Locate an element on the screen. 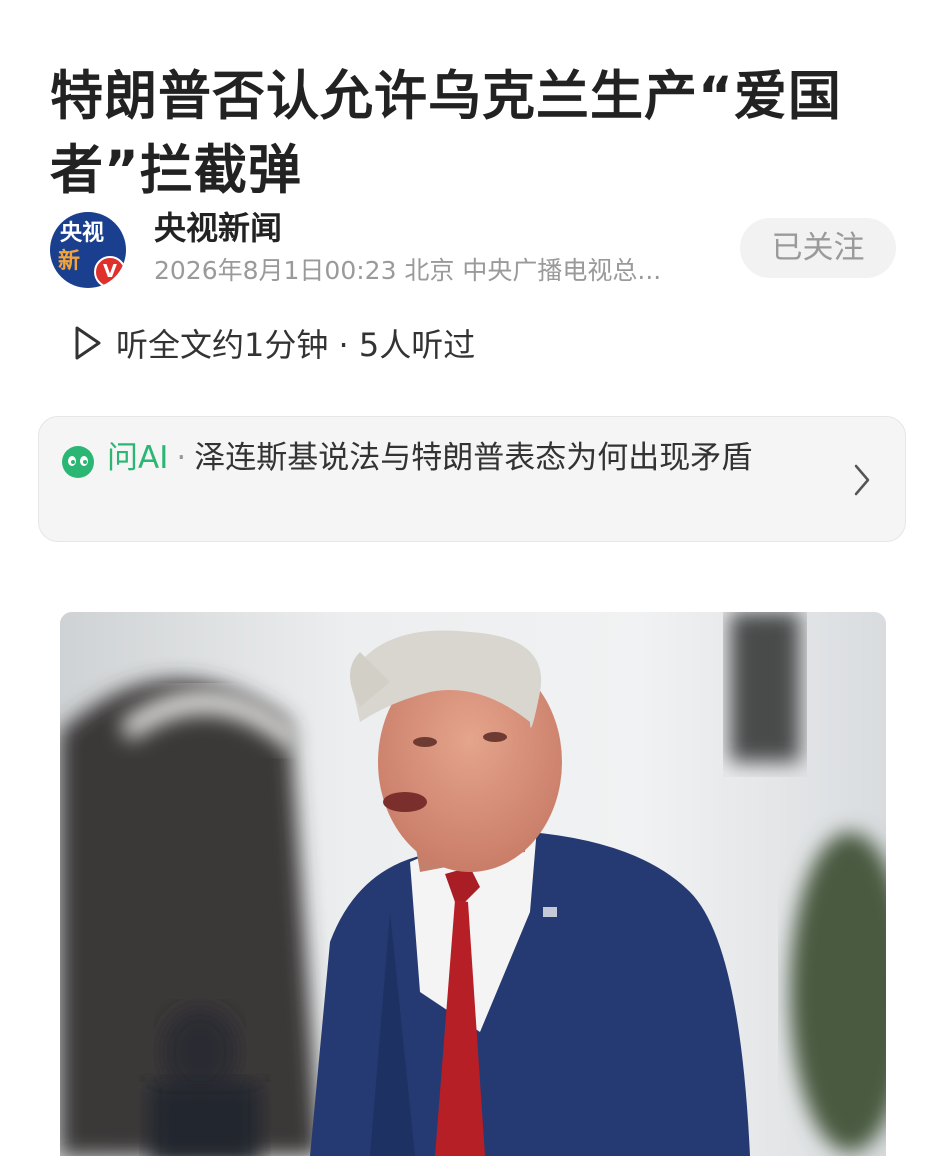  ask-ai-card: 问AI · 泽连斯基说法与特朗普表态为何出现矛盾 is located at coordinates (472, 479).